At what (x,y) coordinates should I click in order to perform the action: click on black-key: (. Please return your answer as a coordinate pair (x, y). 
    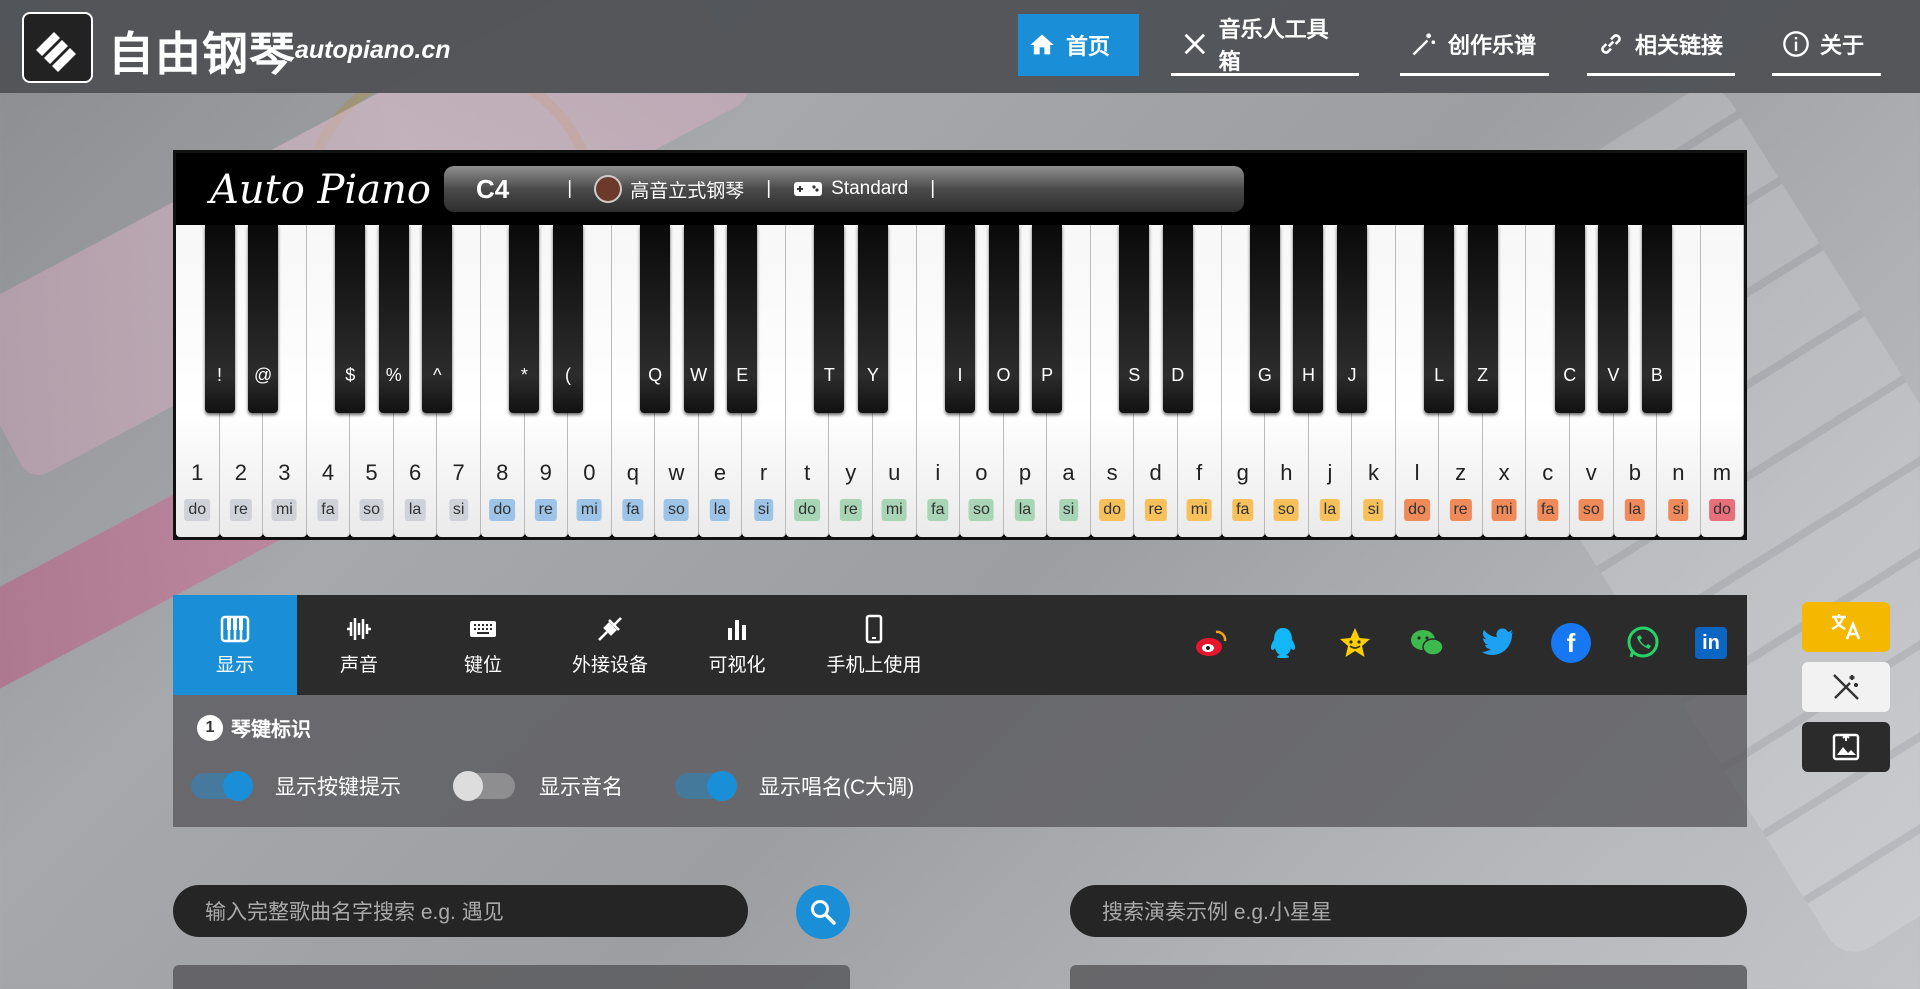
    Looking at the image, I should click on (568, 319).